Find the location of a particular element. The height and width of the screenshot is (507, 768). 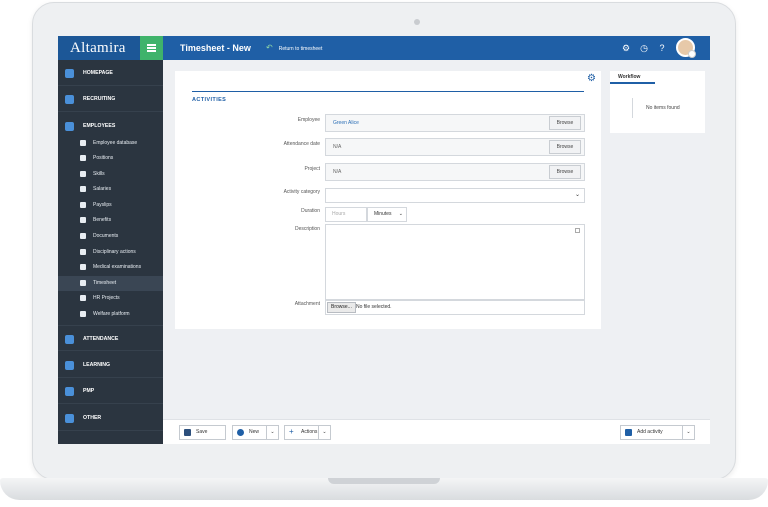

employee-label: Employee is located at coordinates (308, 120).